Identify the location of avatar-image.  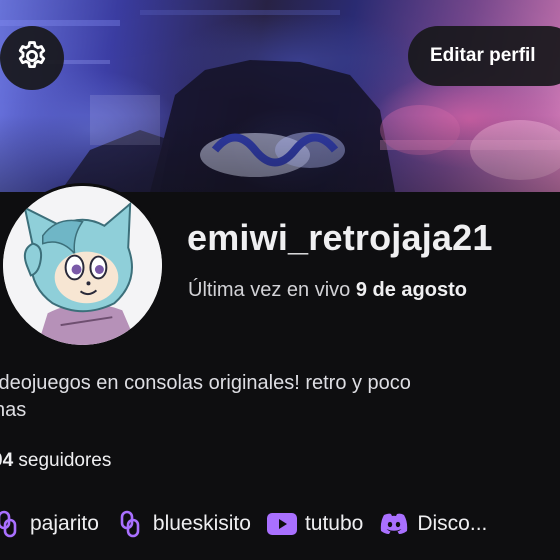
(82, 265).